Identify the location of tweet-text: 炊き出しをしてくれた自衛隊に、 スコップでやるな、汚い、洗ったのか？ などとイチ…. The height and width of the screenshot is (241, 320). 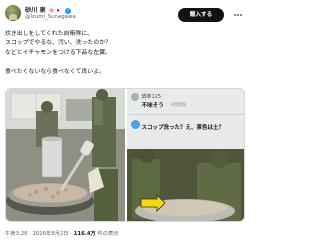
(58, 53).